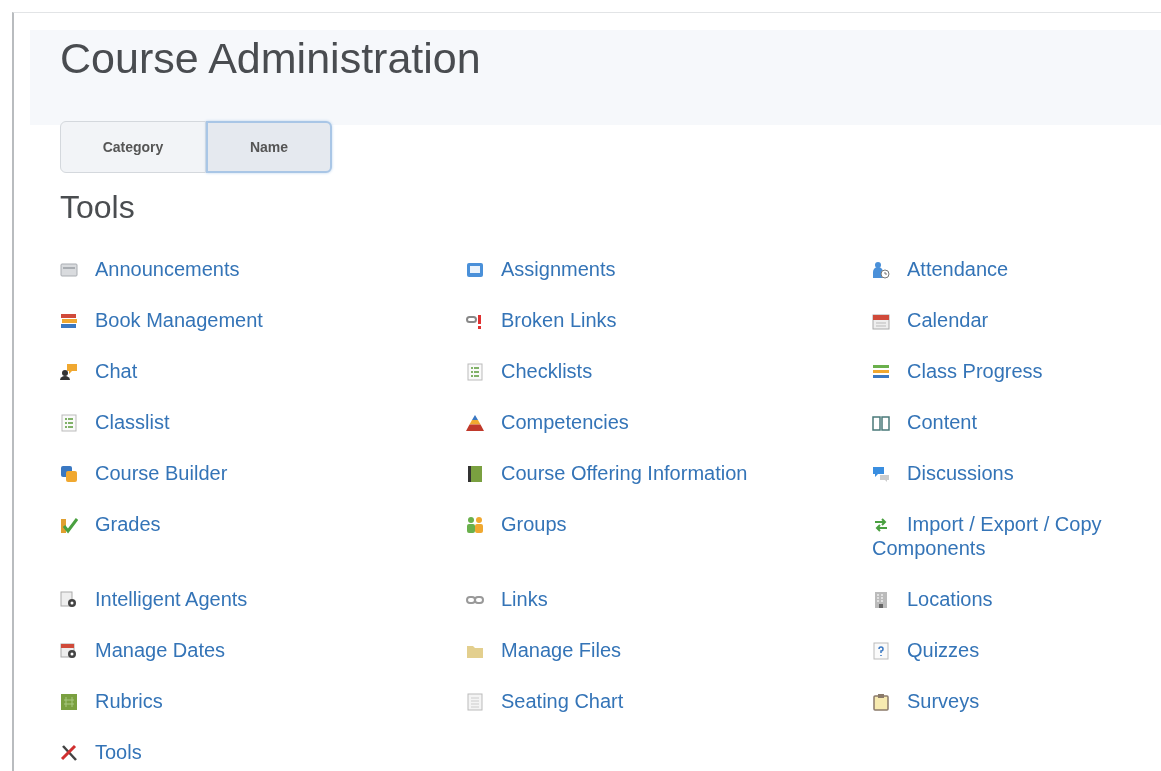  I want to click on section-heading: Tools, so click(98, 207).